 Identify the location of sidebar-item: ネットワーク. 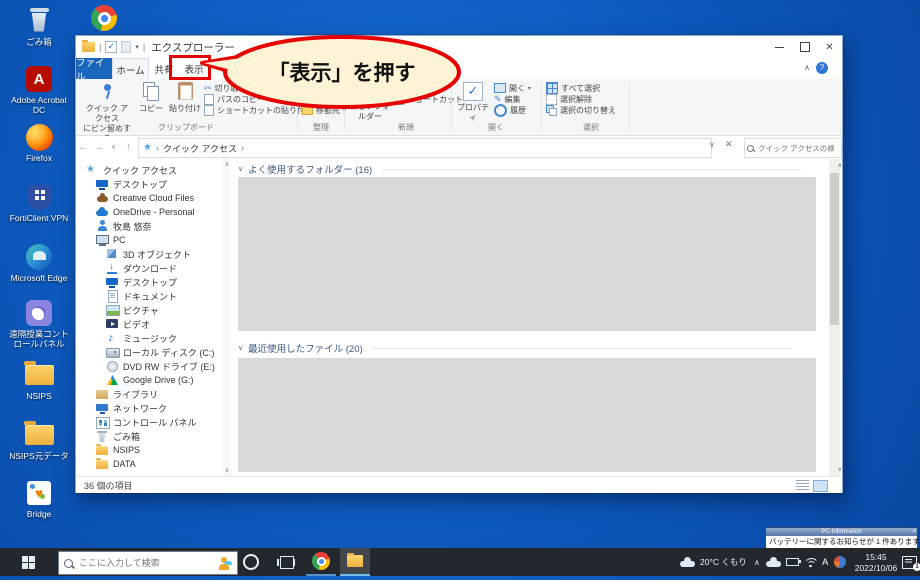
(149, 408).